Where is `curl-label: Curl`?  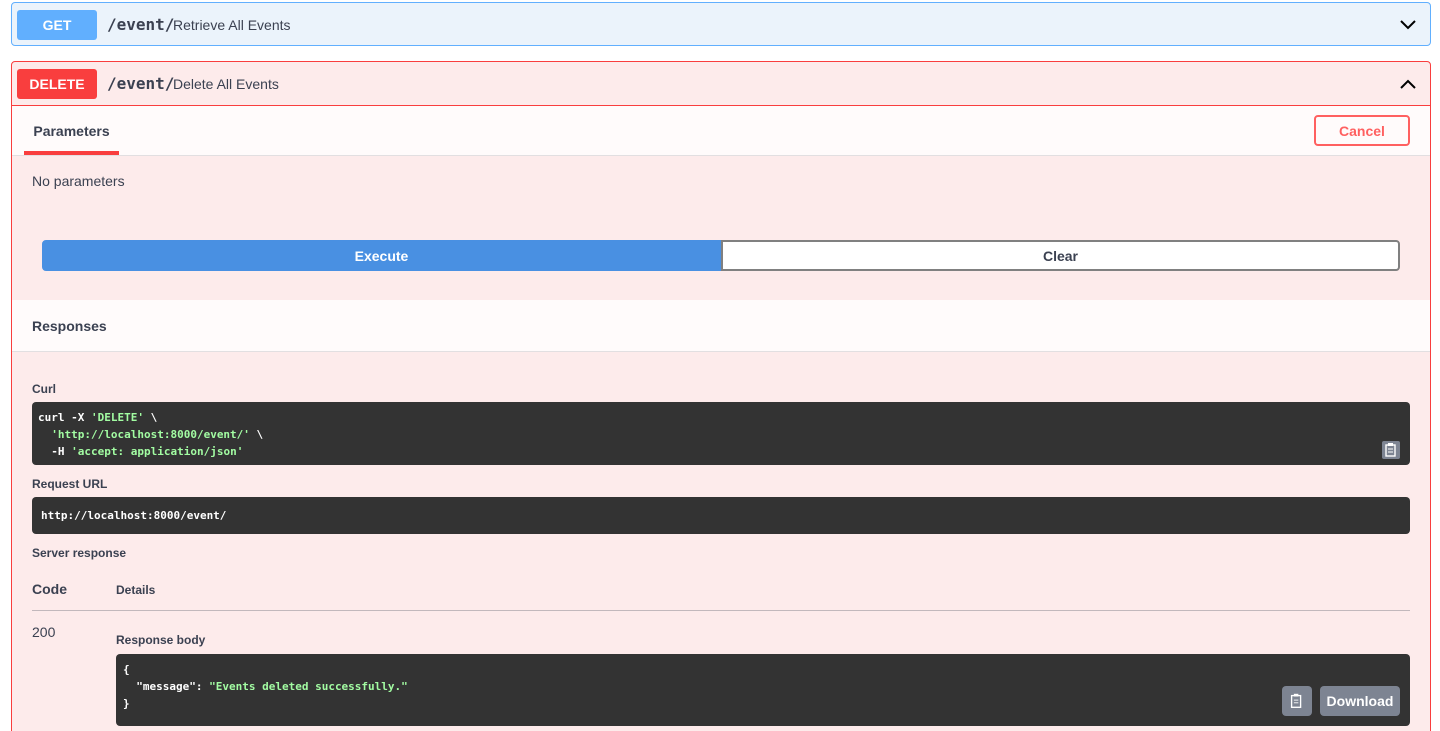 curl-label: Curl is located at coordinates (44, 389).